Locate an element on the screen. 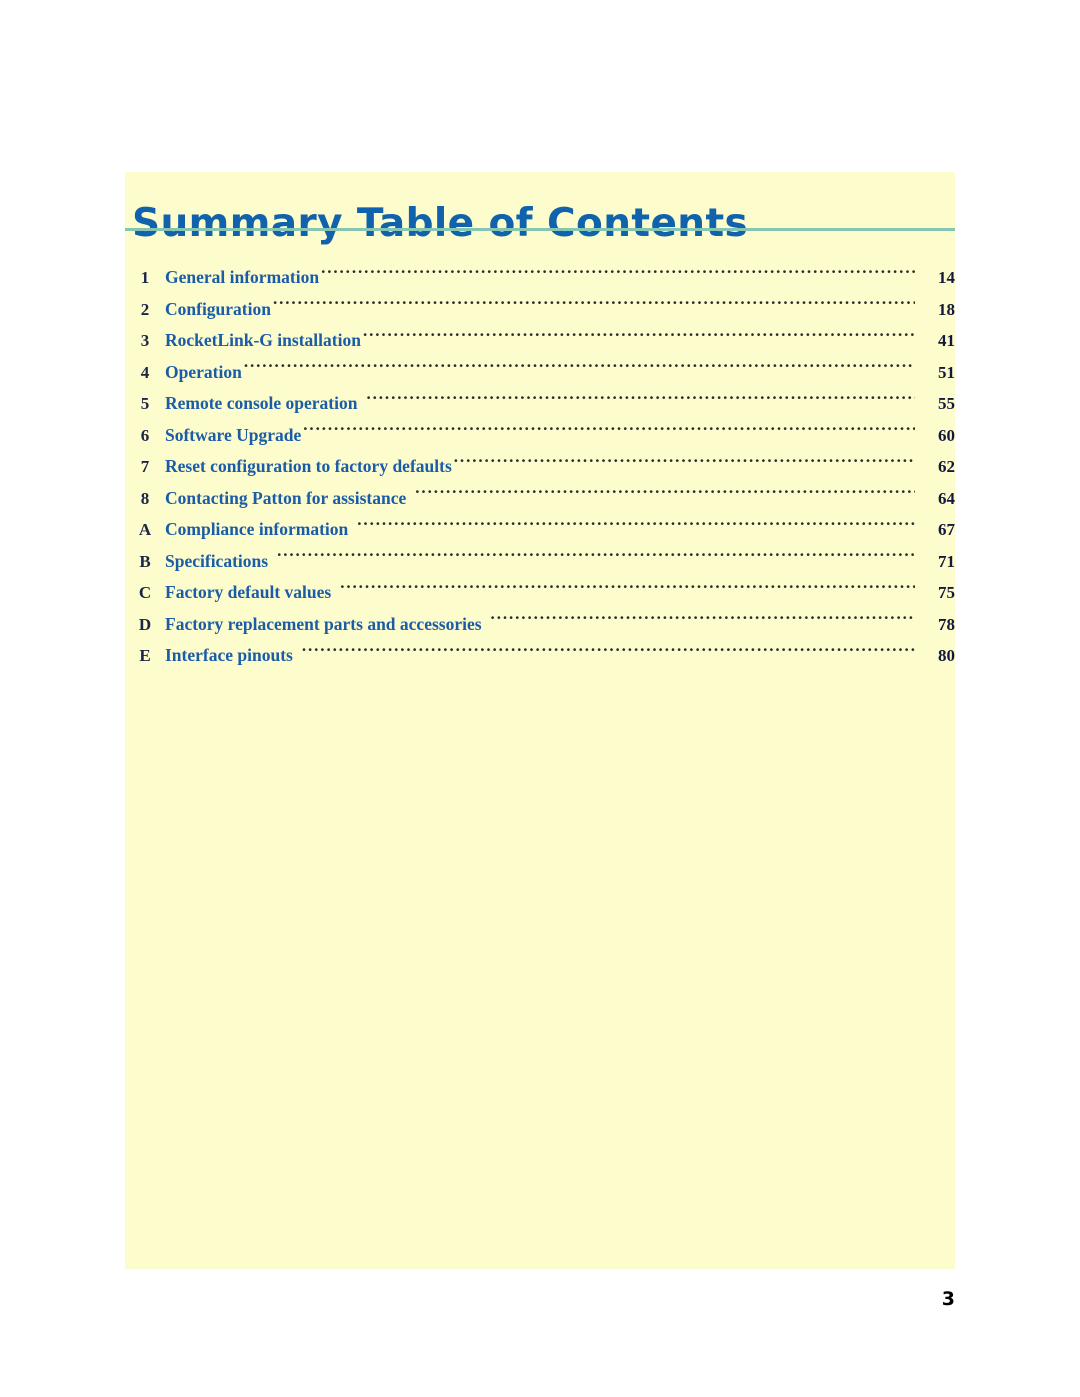 The image size is (1080, 1397). toc-entry-label: Software Upgrade is located at coordinates (233, 434).